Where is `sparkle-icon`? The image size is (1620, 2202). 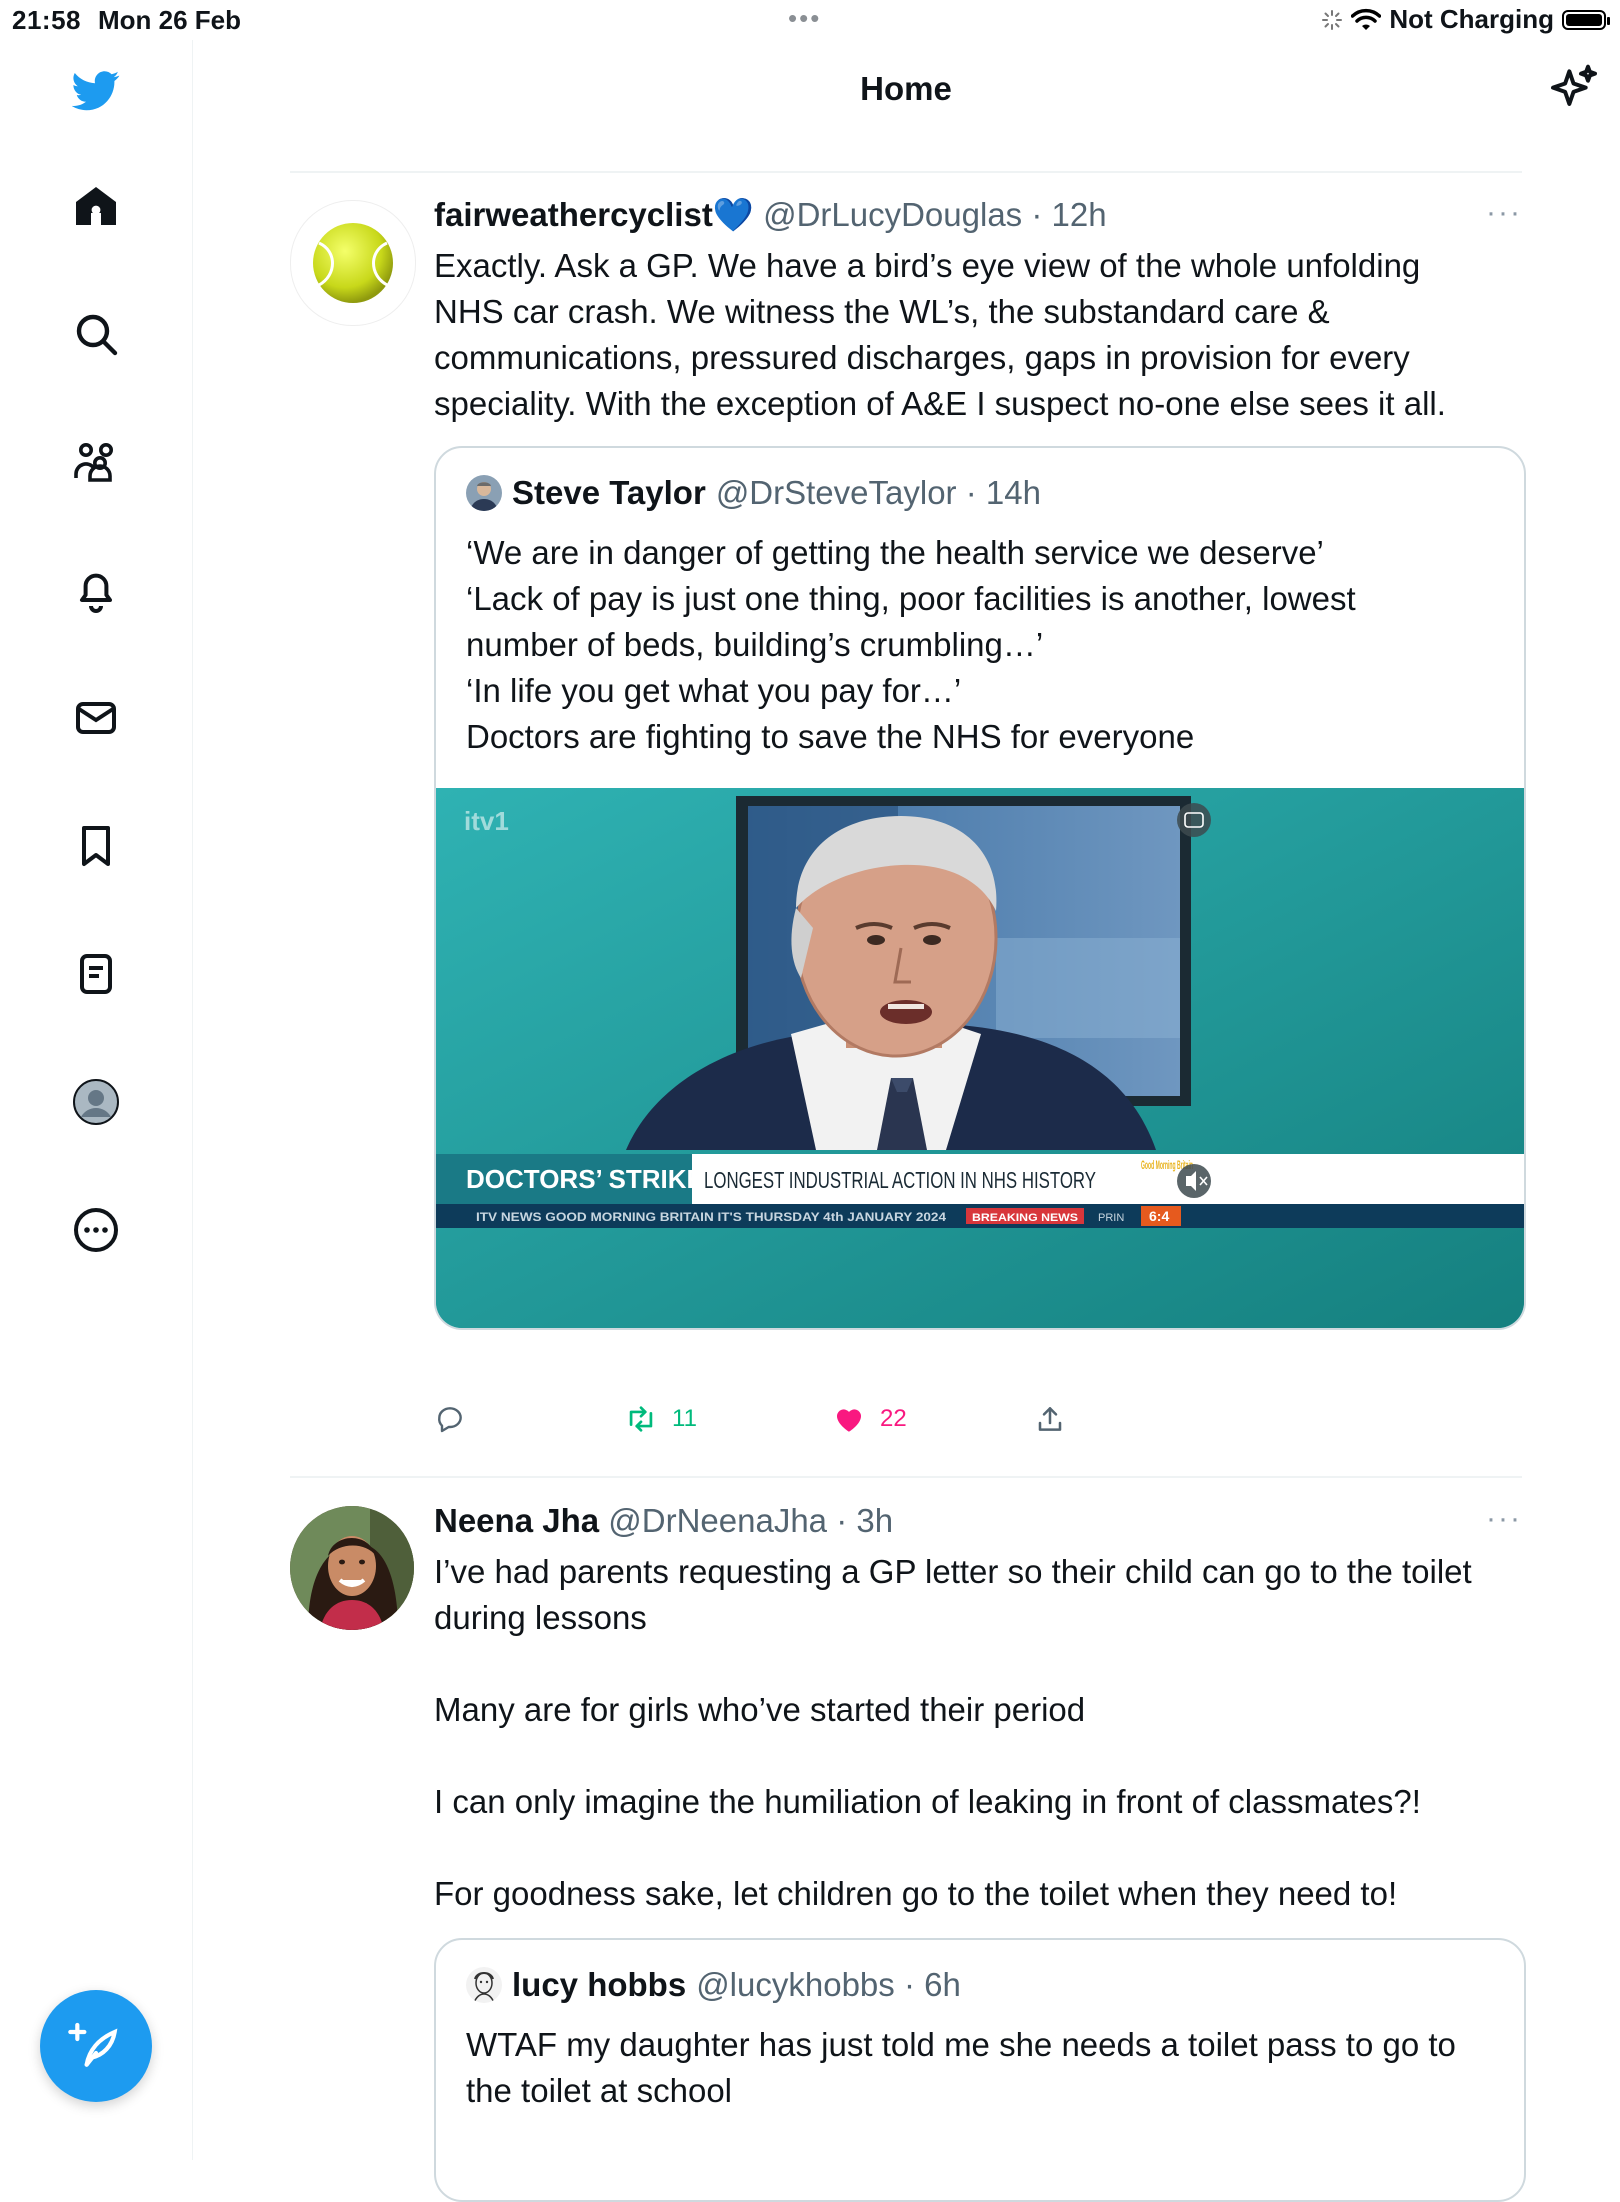 sparkle-icon is located at coordinates (1574, 90).